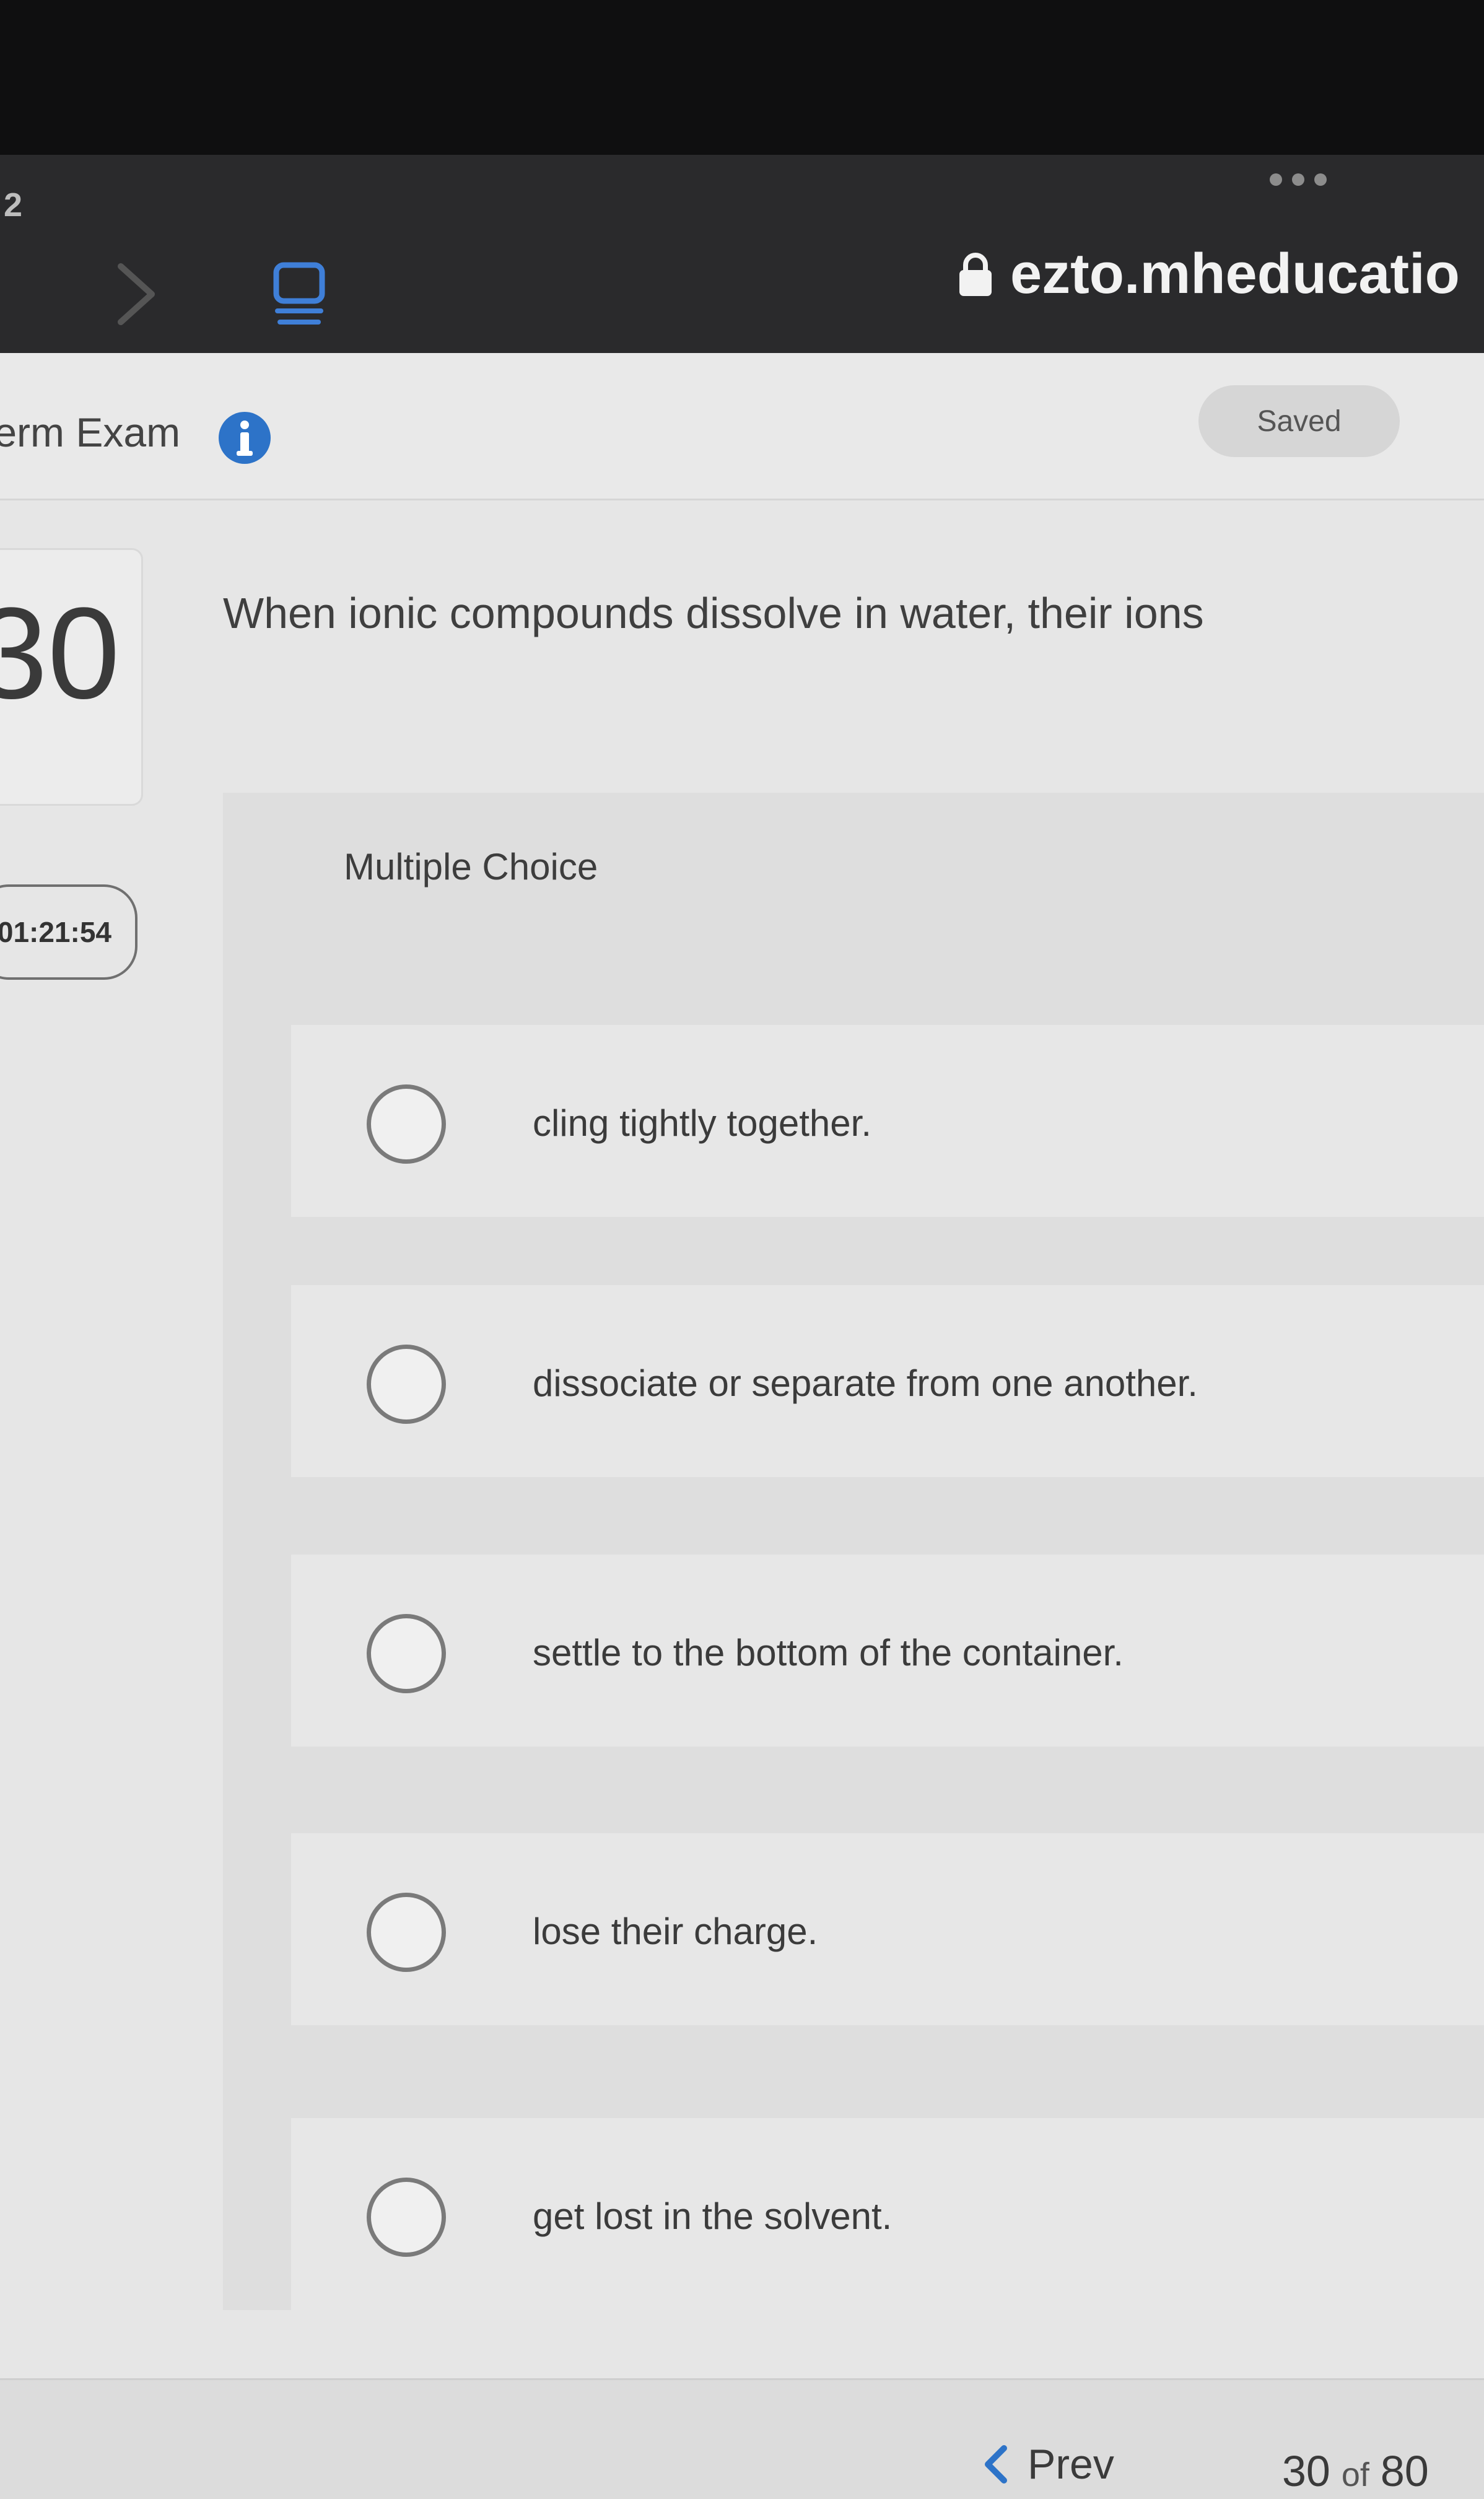 The image size is (1484, 2499). I want to click on device-bezel, so click(742, 77).